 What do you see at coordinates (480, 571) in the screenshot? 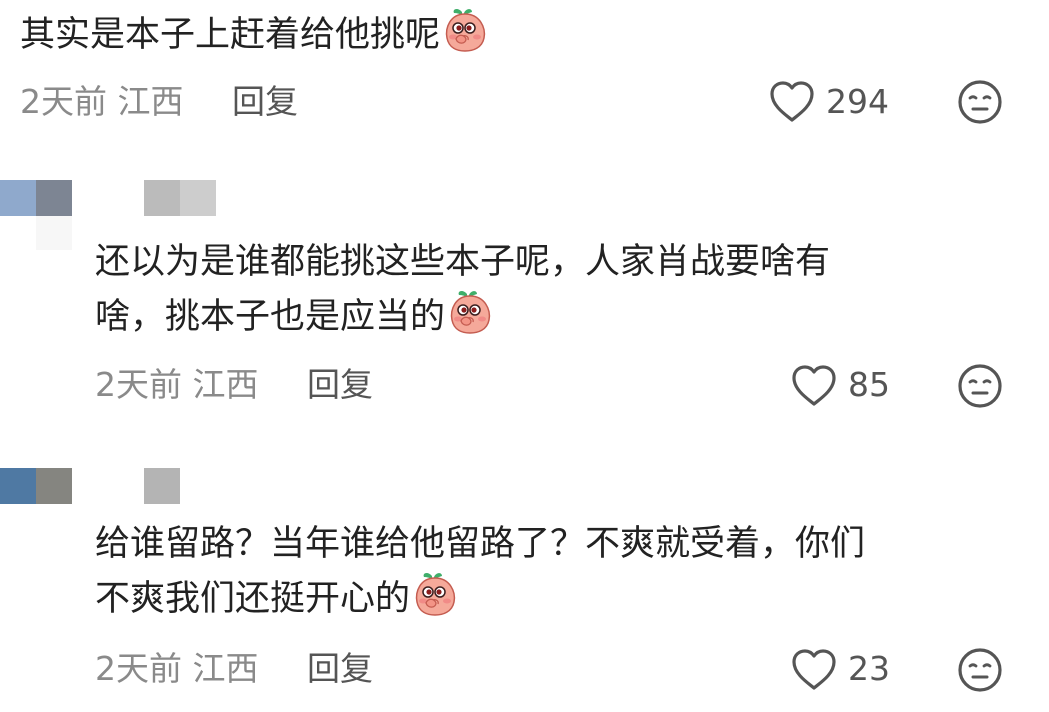
I see `comment-text: 给谁留路？当年谁给他留路了？不爽就受着，你们 不爽我们还挺开心的` at bounding box center [480, 571].